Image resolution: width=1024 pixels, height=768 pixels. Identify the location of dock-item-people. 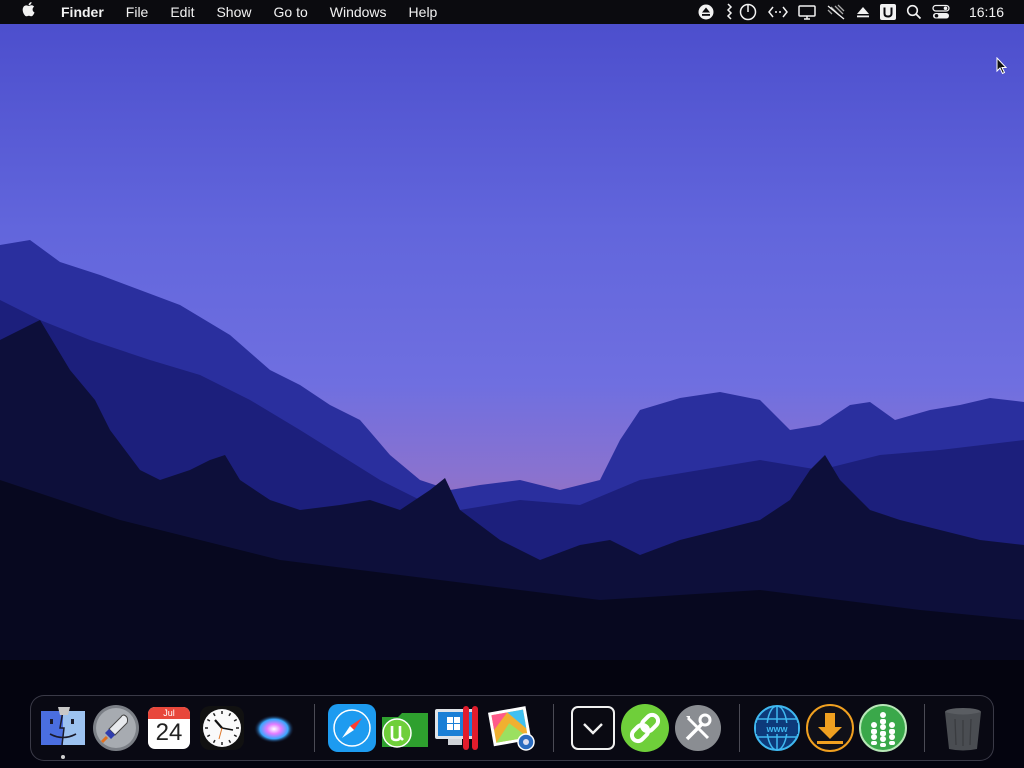
(883, 728).